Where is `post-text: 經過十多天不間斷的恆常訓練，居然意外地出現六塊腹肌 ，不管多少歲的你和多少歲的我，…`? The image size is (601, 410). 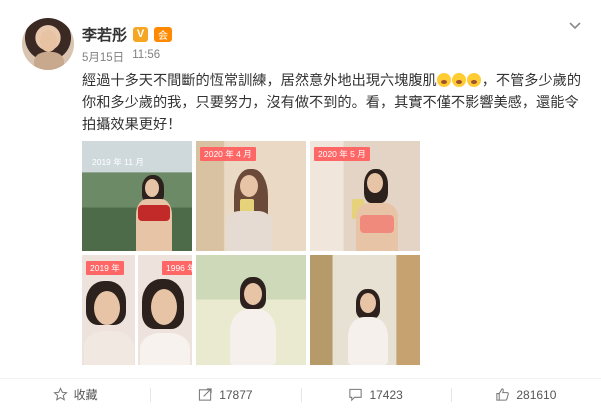
post-text: 經過十多天不間斷的恆常訓練，居然意外地出現六塊腹肌 ，不管多少歲的你和多少歲的我，… is located at coordinates (334, 103).